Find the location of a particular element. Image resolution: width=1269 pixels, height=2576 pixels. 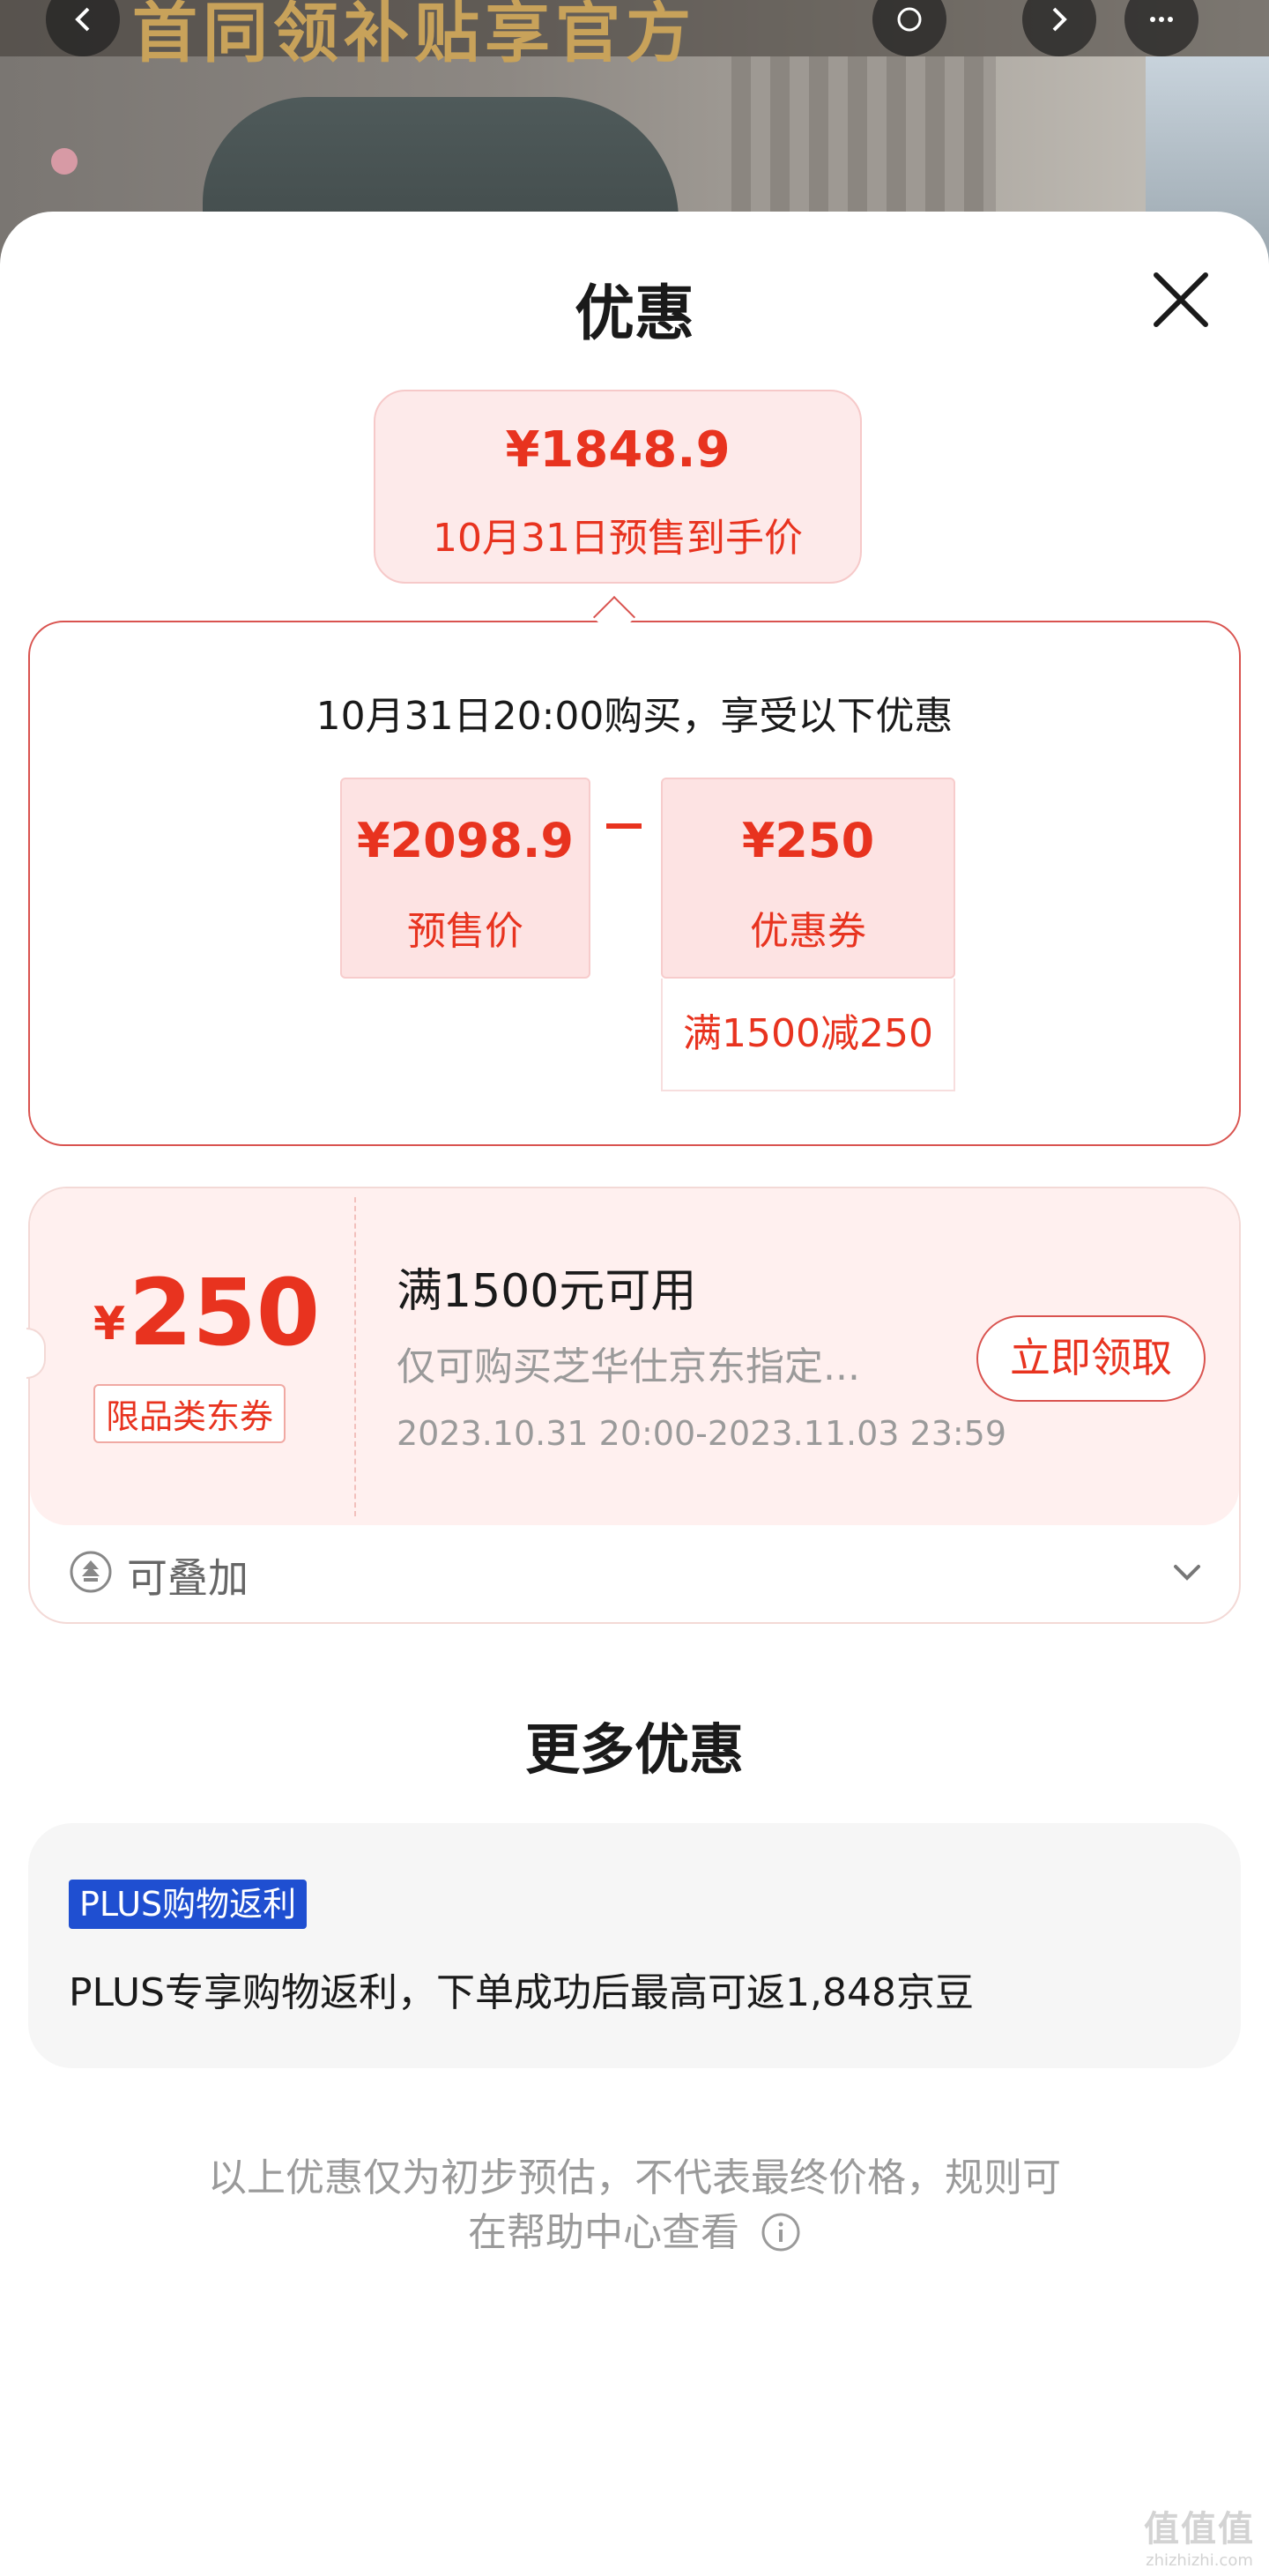

minus-operator is located at coordinates (624, 826).